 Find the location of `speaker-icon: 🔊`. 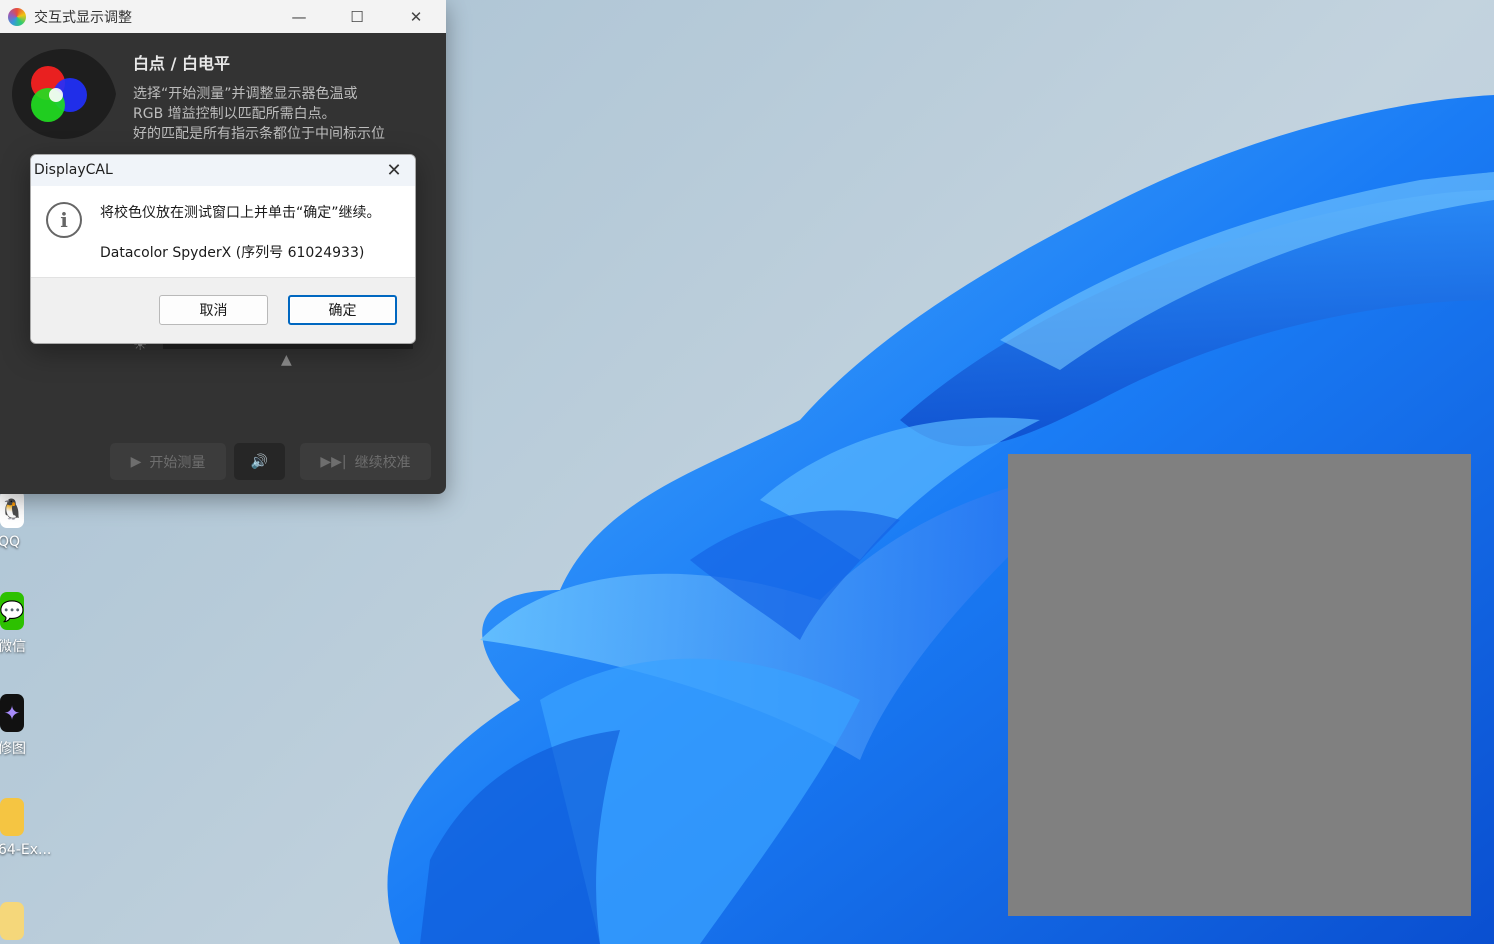

speaker-icon: 🔊 is located at coordinates (259, 461).